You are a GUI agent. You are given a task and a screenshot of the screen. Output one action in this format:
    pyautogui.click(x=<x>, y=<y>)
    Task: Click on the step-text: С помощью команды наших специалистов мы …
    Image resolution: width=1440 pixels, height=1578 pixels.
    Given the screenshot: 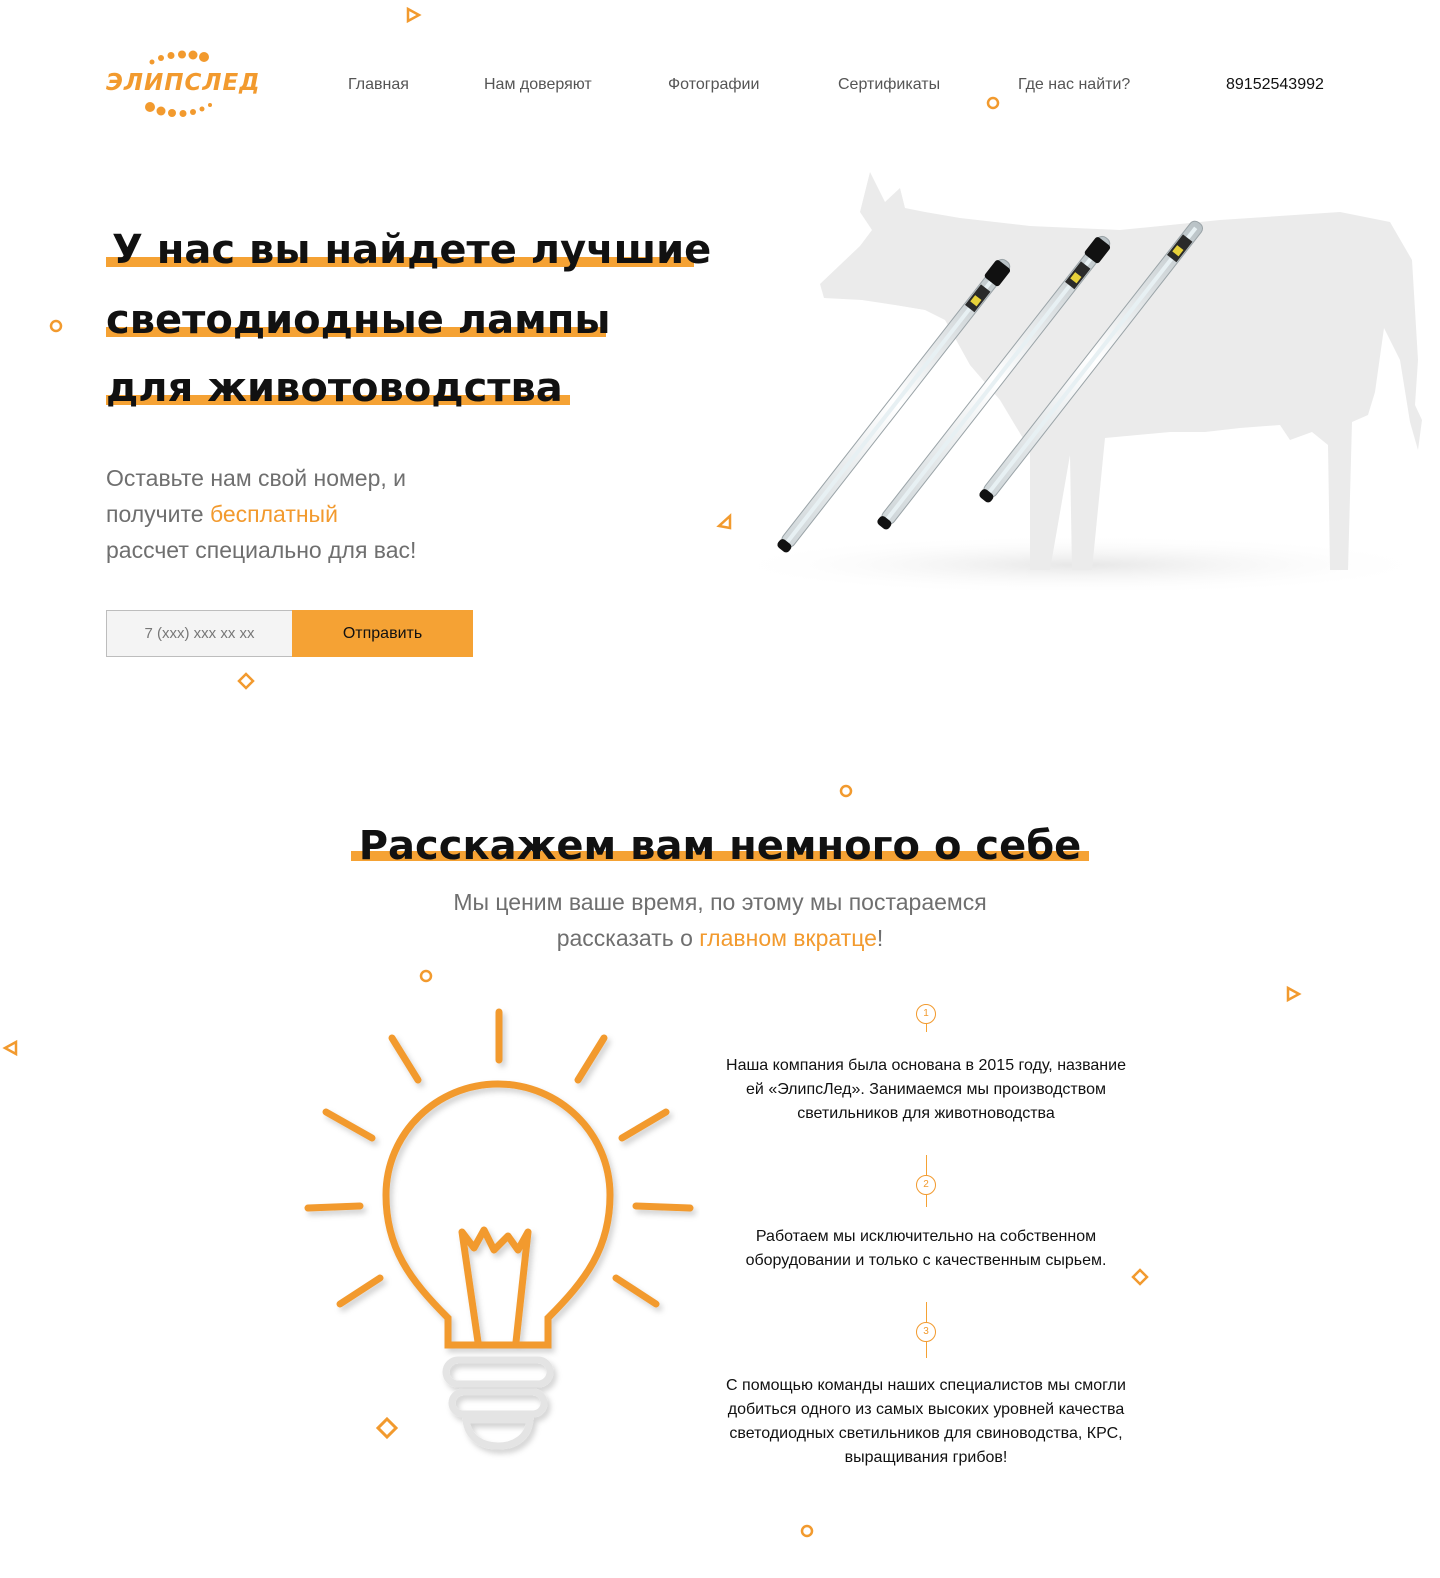 What is the action you would take?
    pyautogui.click(x=926, y=1421)
    